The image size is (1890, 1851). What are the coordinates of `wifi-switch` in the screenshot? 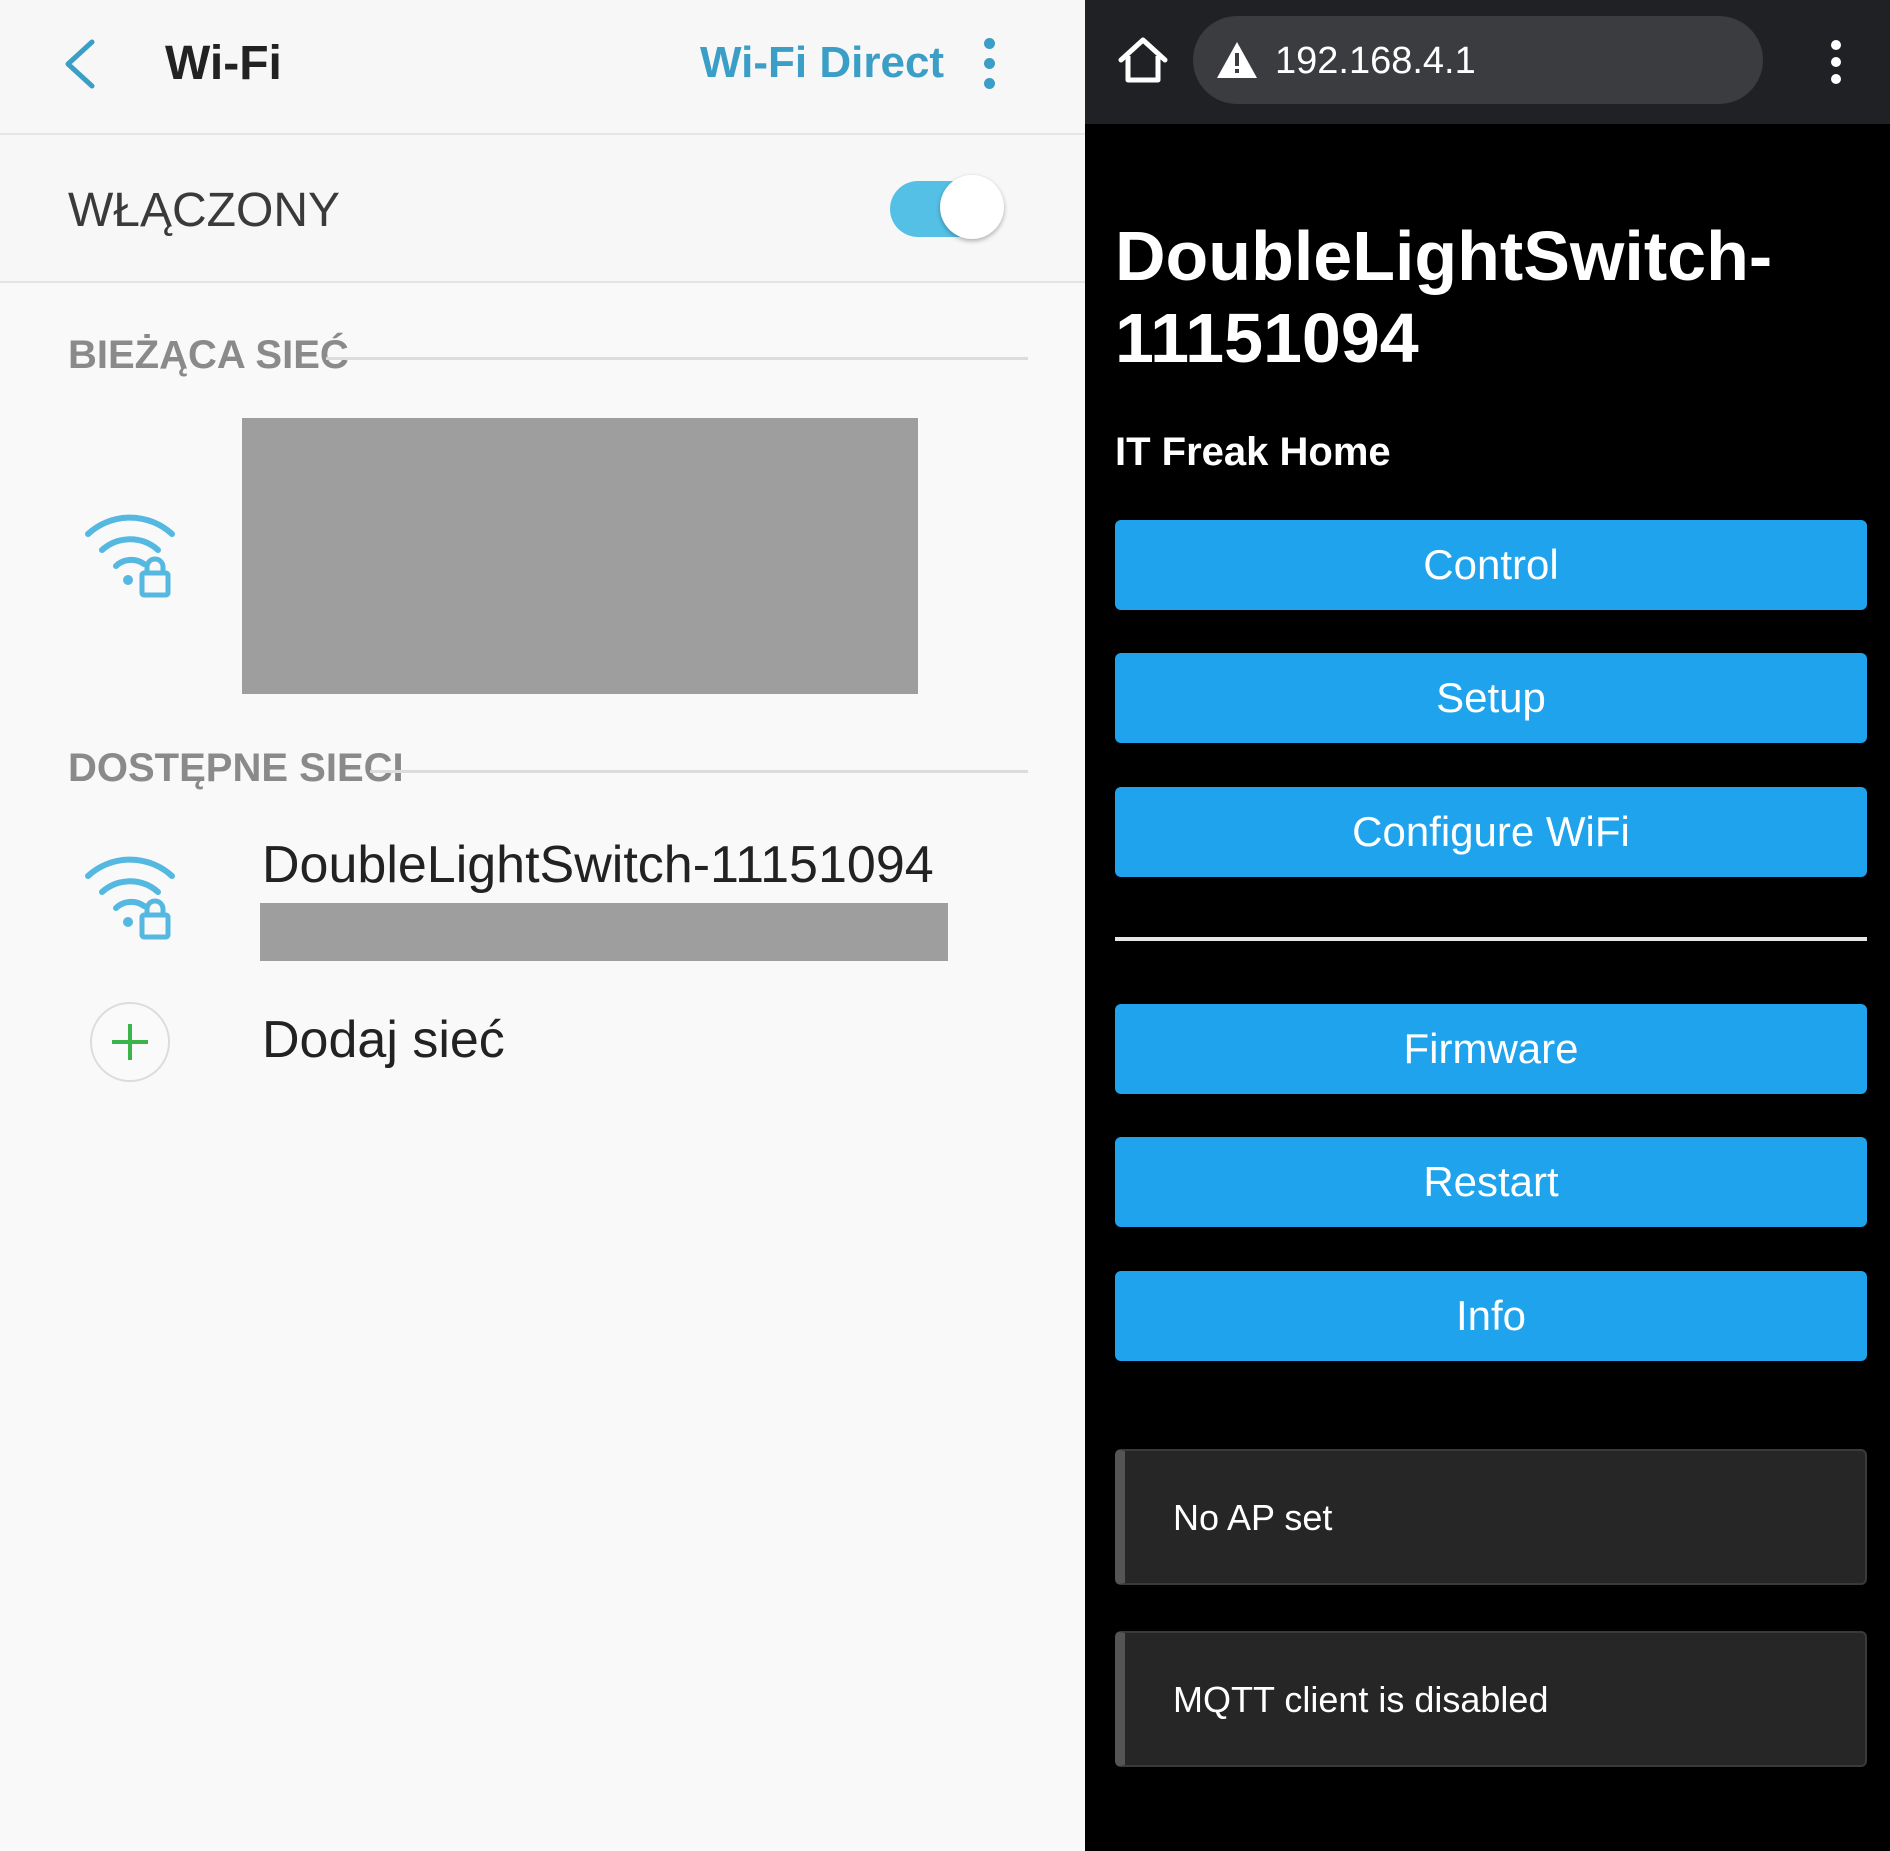 It's located at (947, 208).